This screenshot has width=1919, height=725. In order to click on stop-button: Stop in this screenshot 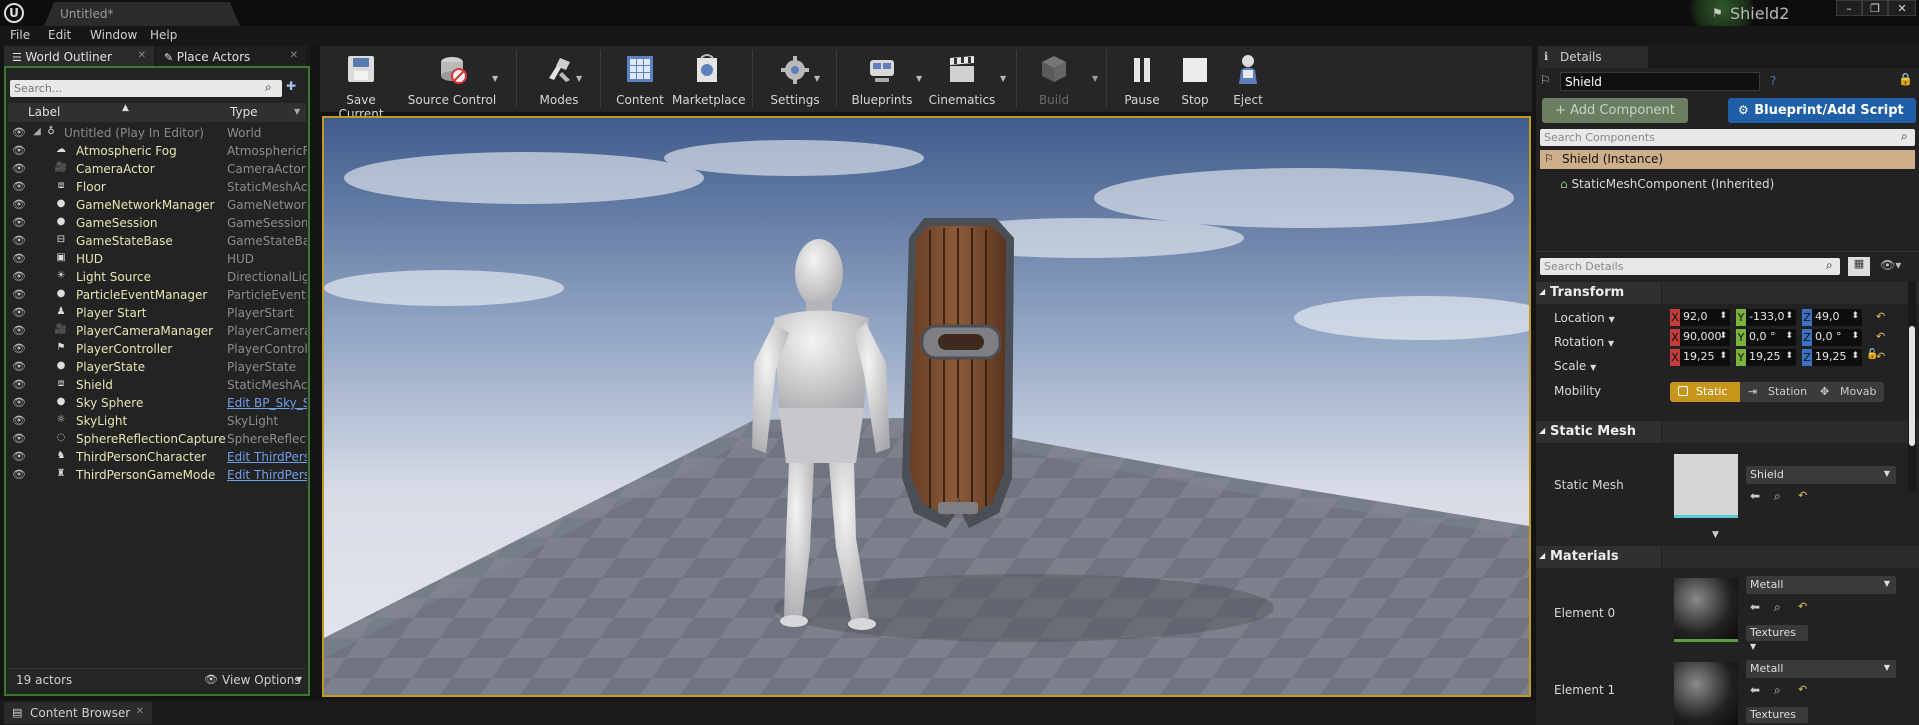, I will do `click(1195, 79)`.